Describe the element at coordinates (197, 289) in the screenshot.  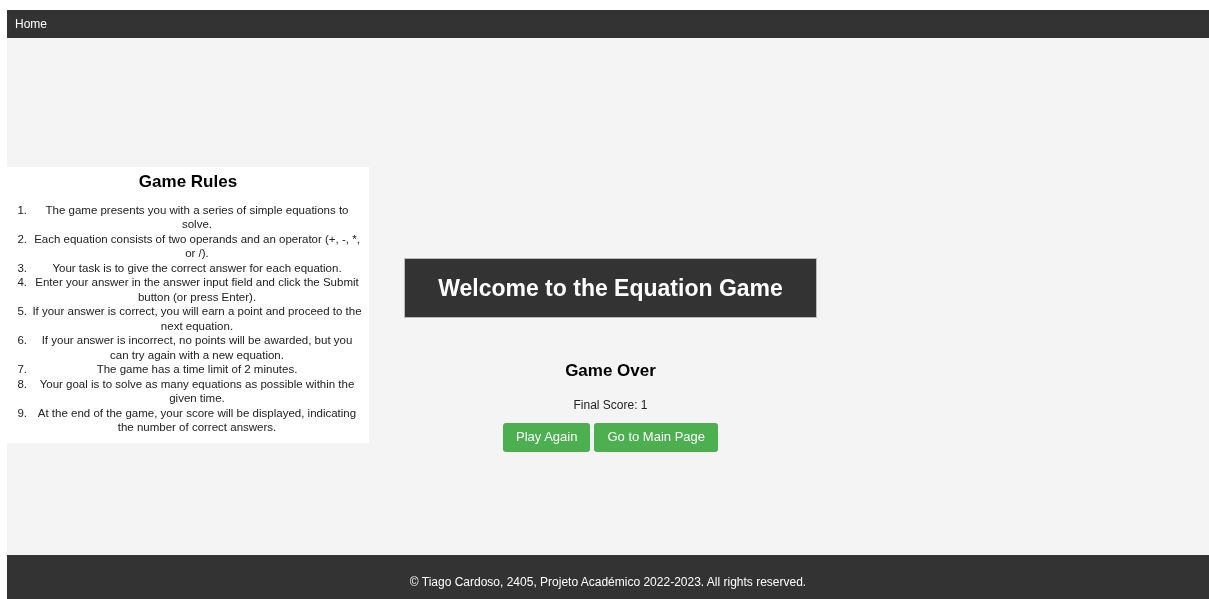
I see `rule-text: Enter your answer in the answer input field and click the Submit button (or press Enter).` at that location.